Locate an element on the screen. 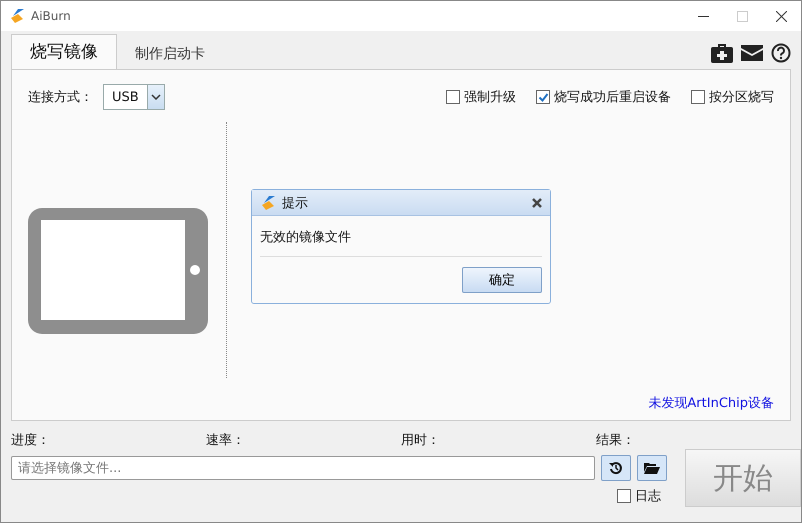  history-icon is located at coordinates (616, 468).